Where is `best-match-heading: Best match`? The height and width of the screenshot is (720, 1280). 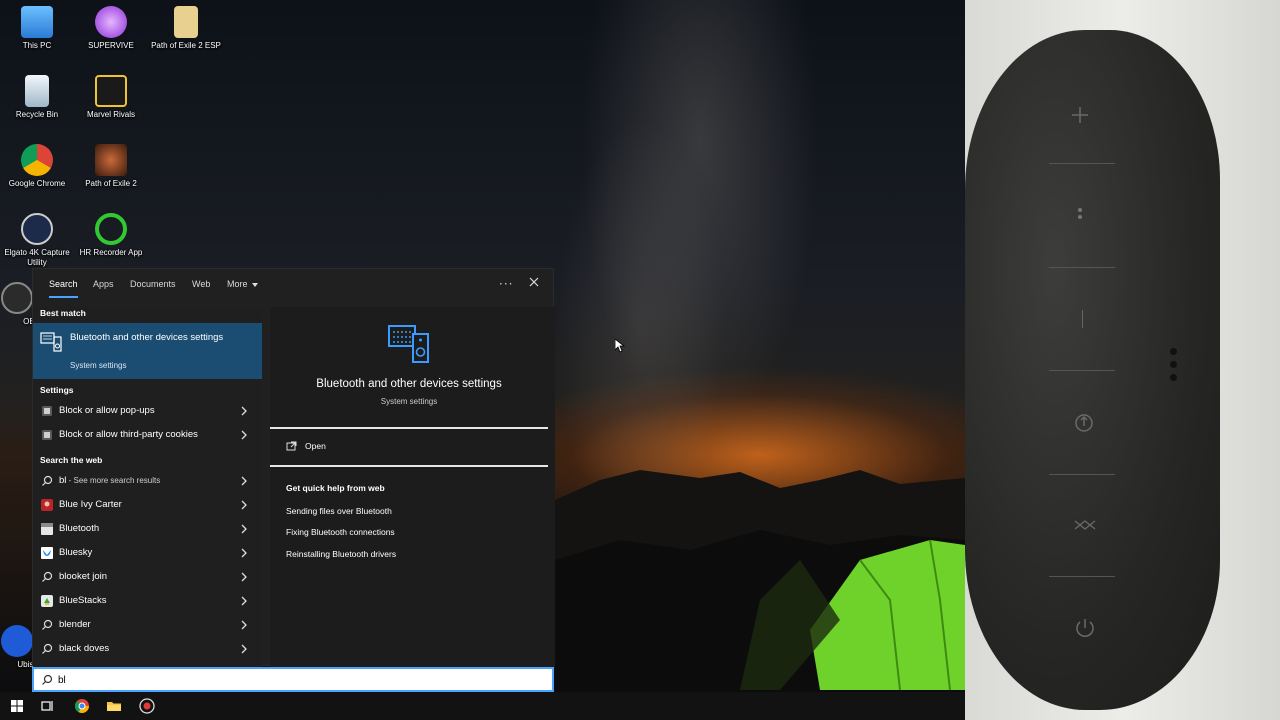
best-match-heading: Best match is located at coordinates (63, 313).